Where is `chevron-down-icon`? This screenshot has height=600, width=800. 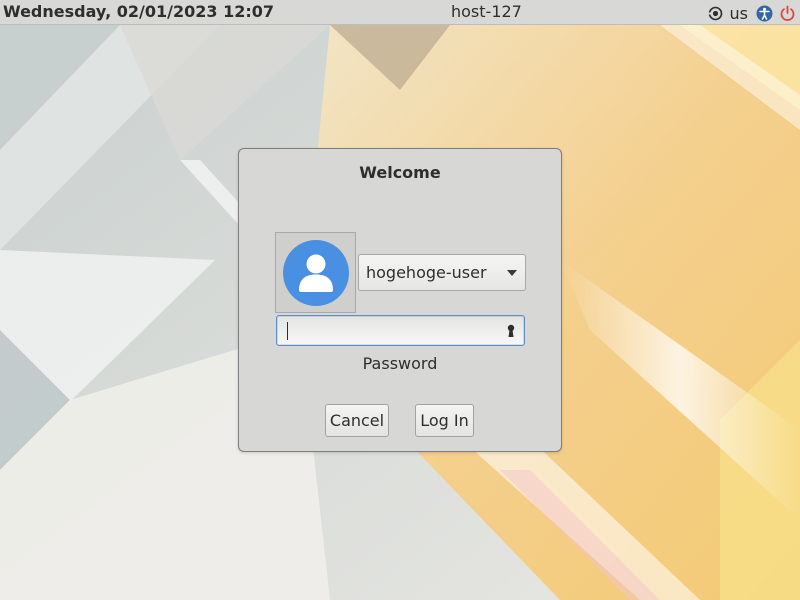
chevron-down-icon is located at coordinates (512, 273).